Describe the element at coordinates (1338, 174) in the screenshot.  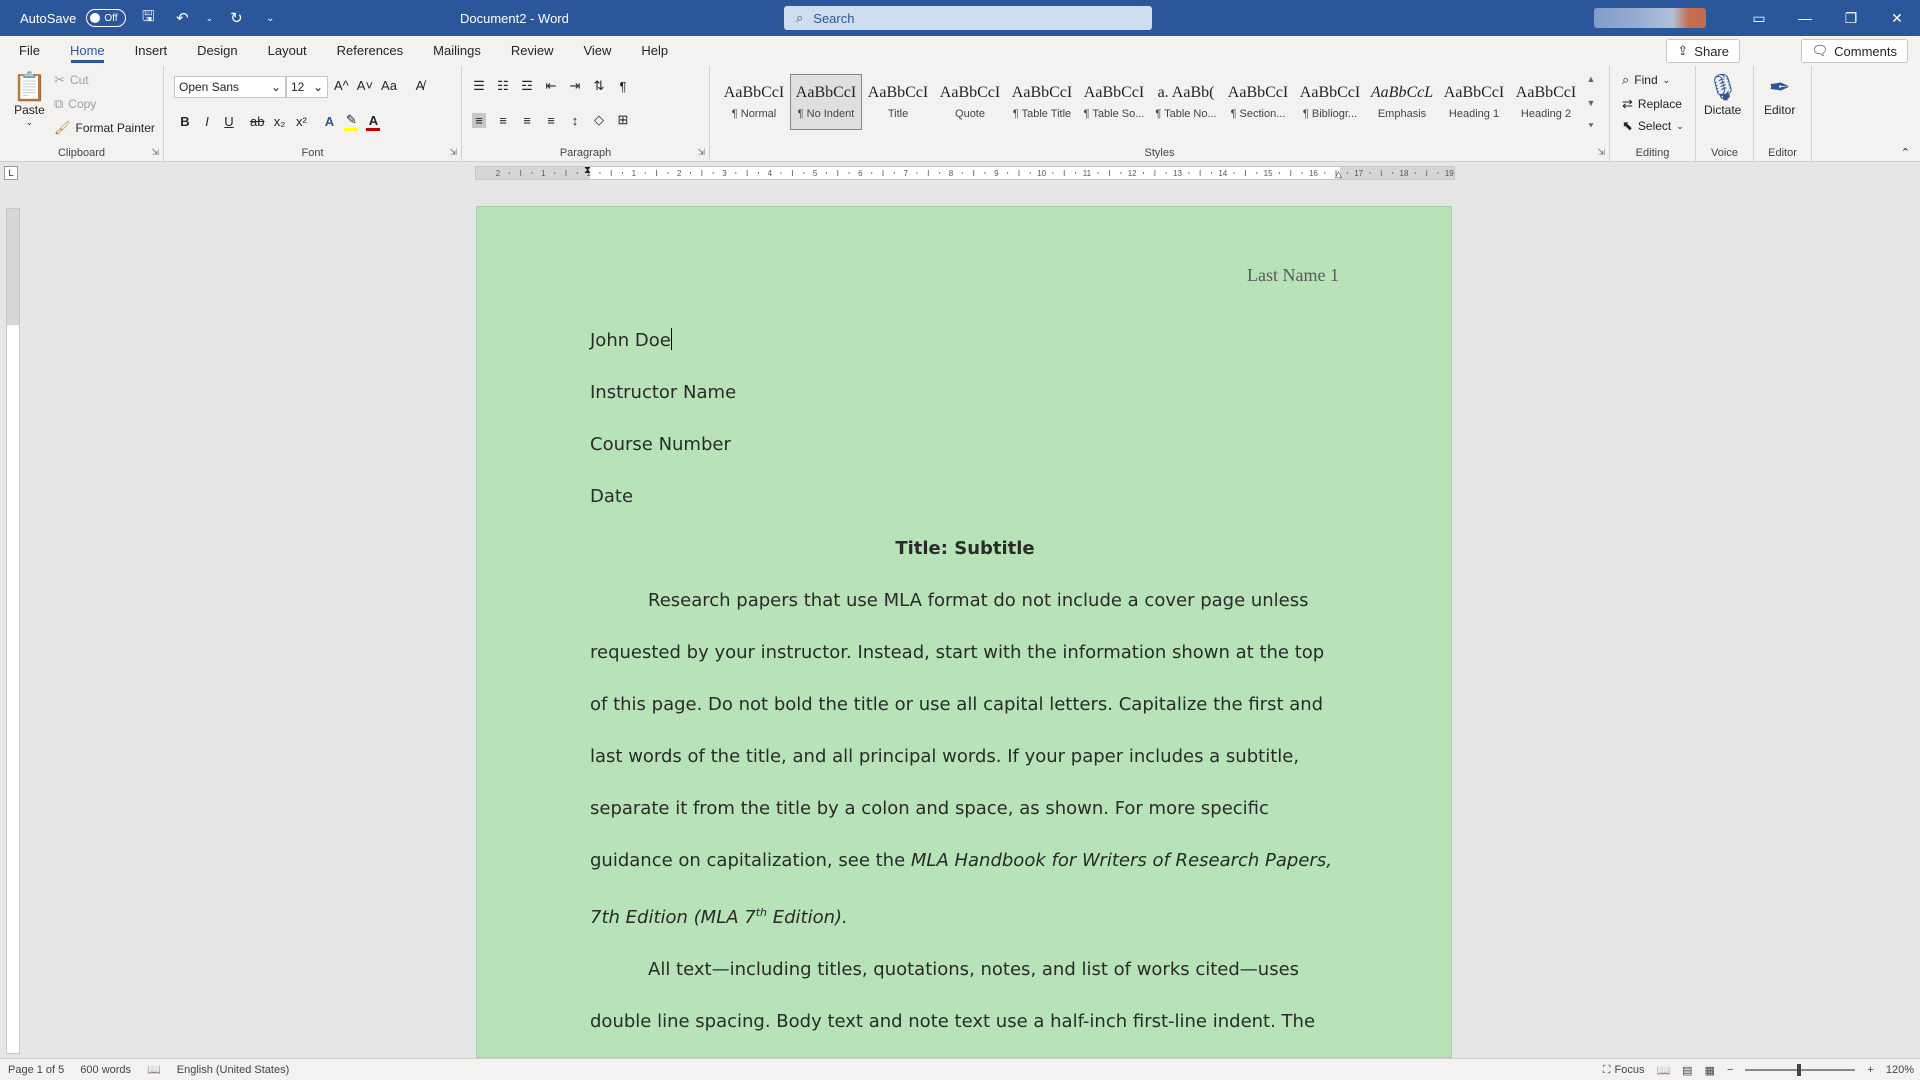
I see `right-indent-marker-icon: △` at that location.